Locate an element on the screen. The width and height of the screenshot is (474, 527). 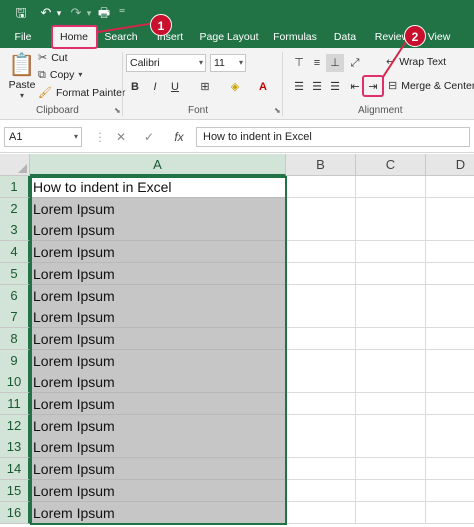
column-header-b: B is located at coordinates (321, 165).